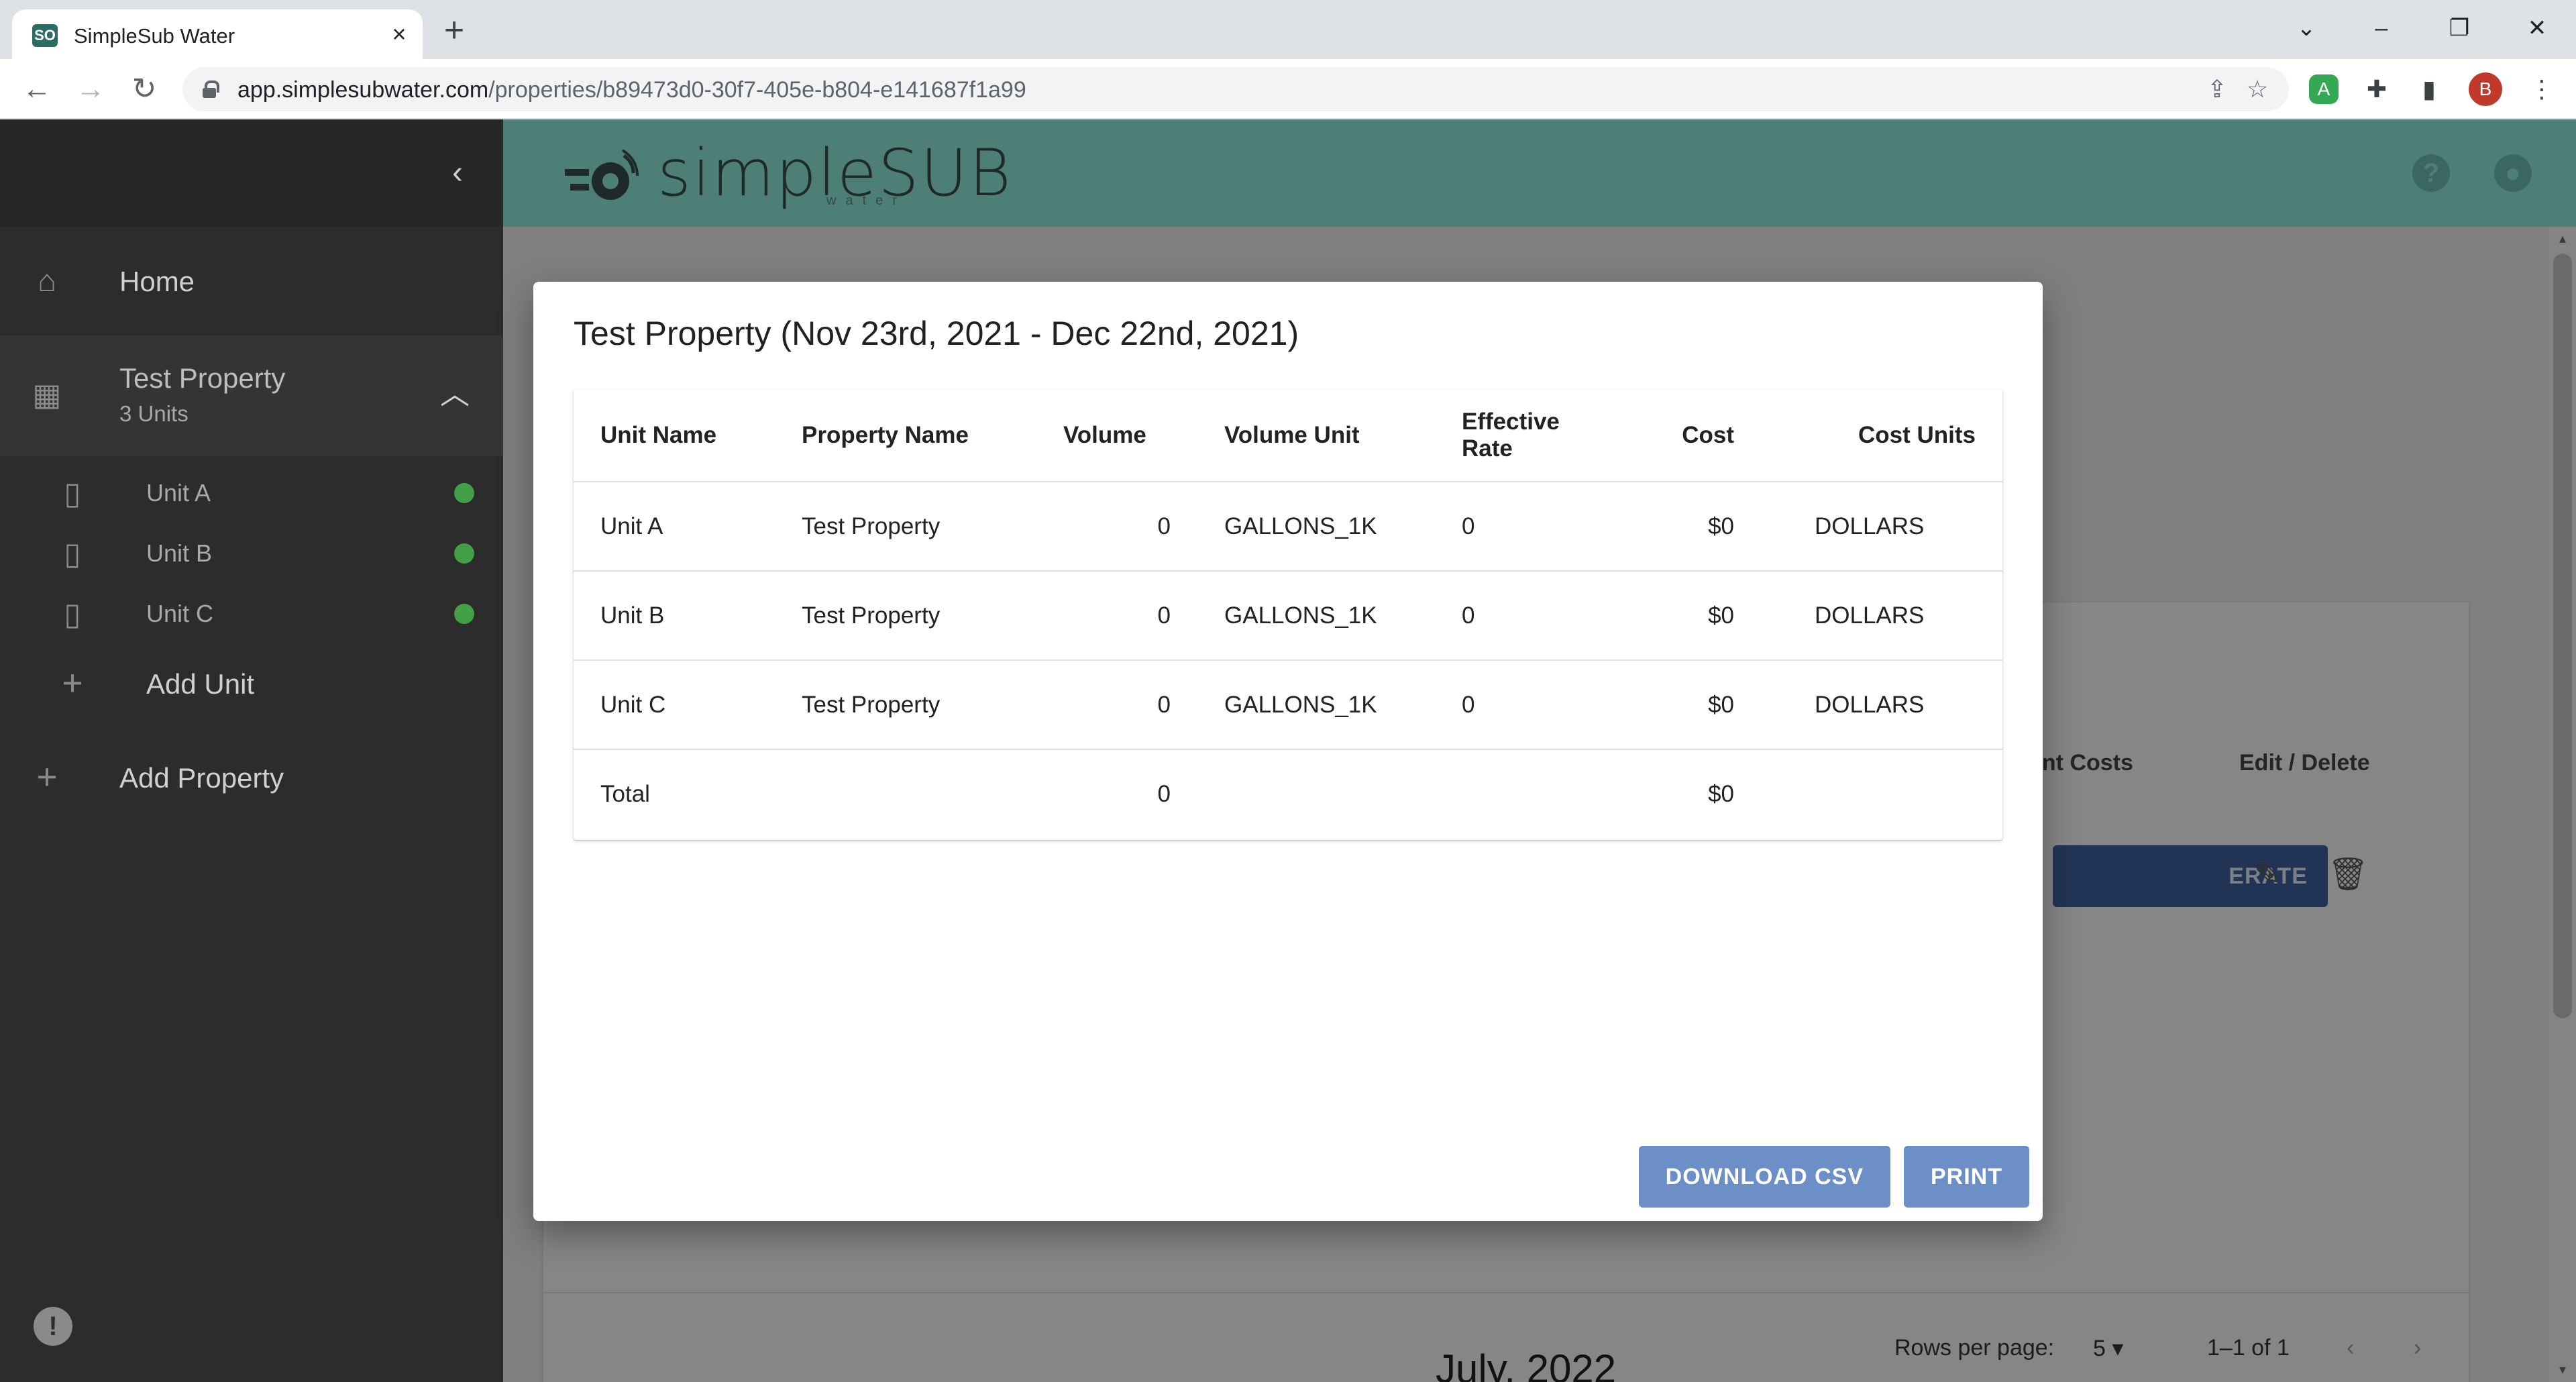 The image size is (2576, 1382). What do you see at coordinates (454, 30) in the screenshot?
I see `new-tab-icon: +` at bounding box center [454, 30].